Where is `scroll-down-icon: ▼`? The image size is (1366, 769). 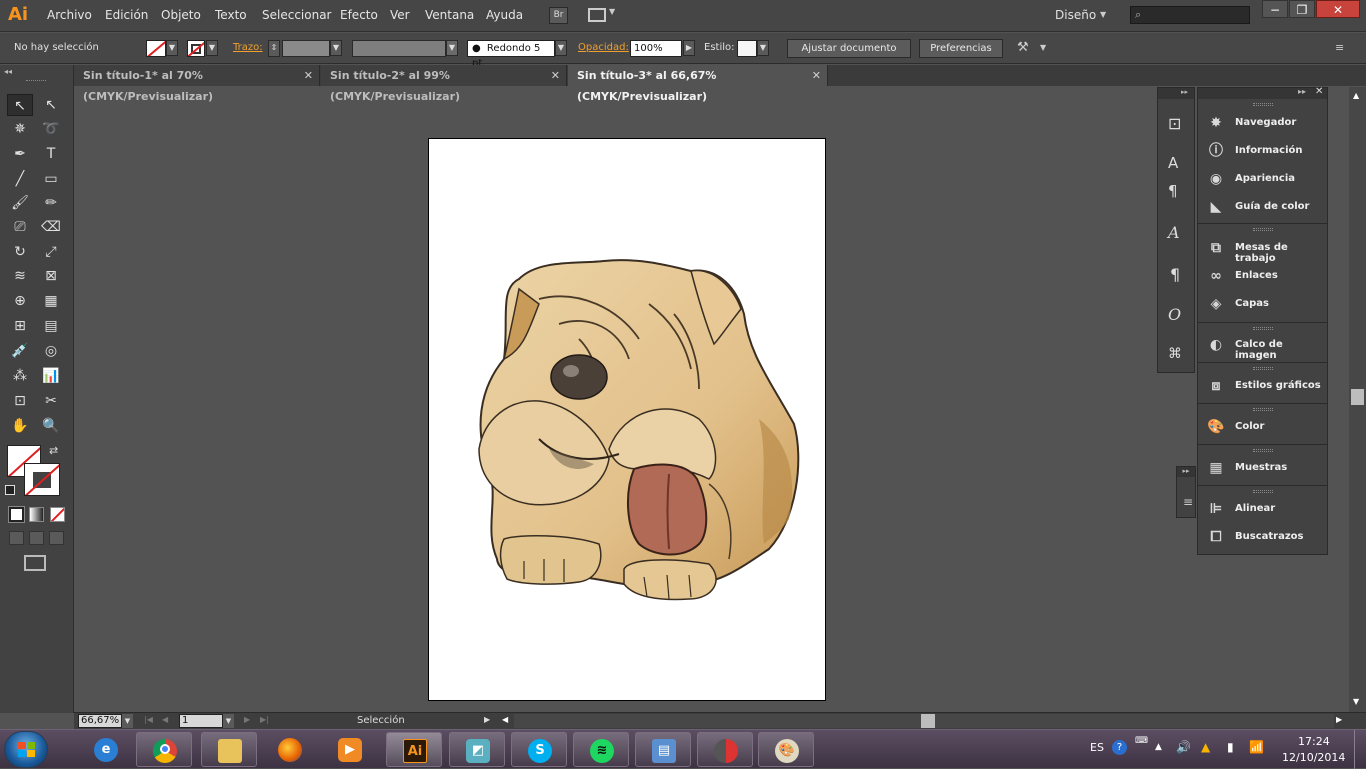 scroll-down-icon: ▼ is located at coordinates (1356, 701).